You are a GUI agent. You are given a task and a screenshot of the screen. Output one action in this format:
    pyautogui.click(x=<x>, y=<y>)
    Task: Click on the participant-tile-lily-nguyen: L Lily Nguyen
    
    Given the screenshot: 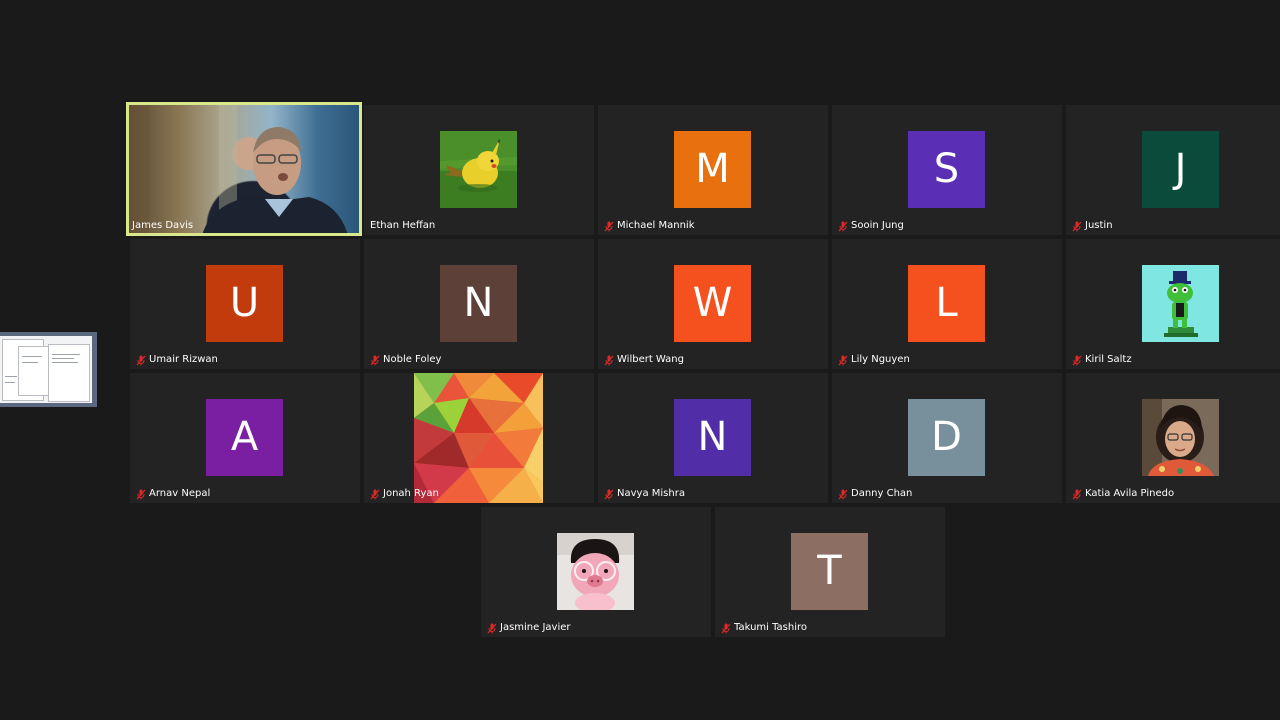 What is the action you would take?
    pyautogui.click(x=947, y=304)
    